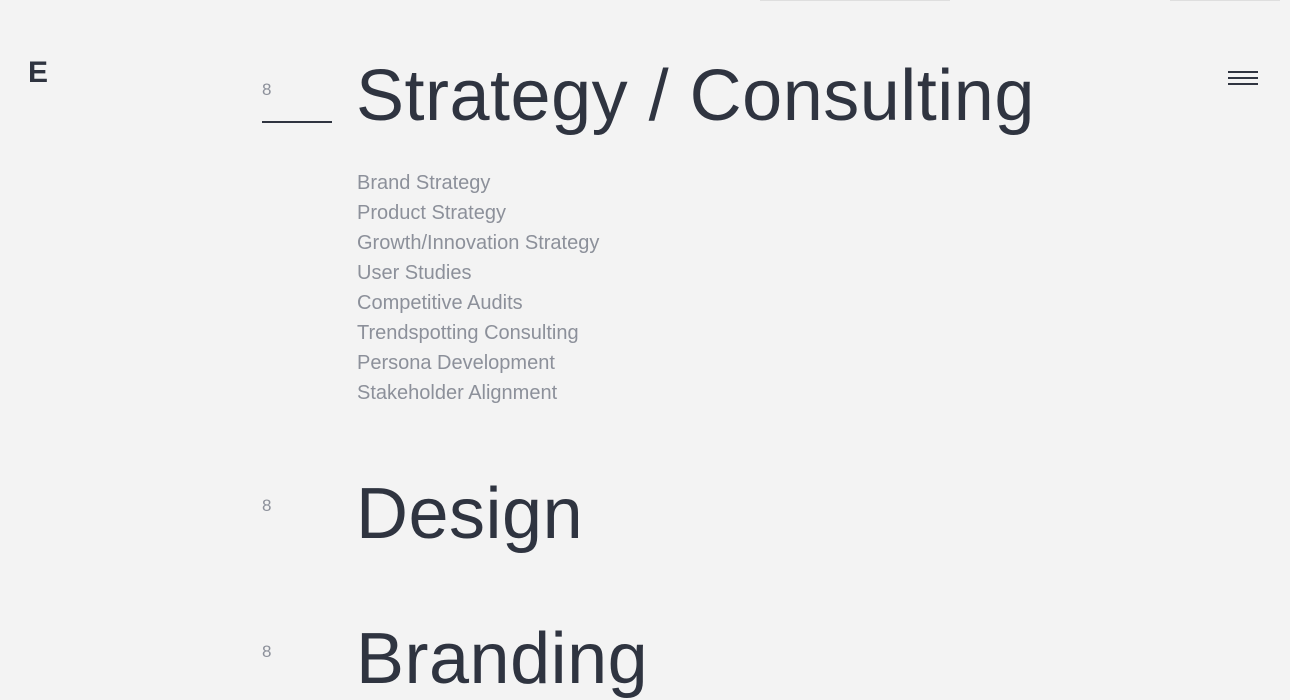  What do you see at coordinates (478, 393) in the screenshot?
I see `list-item: Stakeholder Alignment` at bounding box center [478, 393].